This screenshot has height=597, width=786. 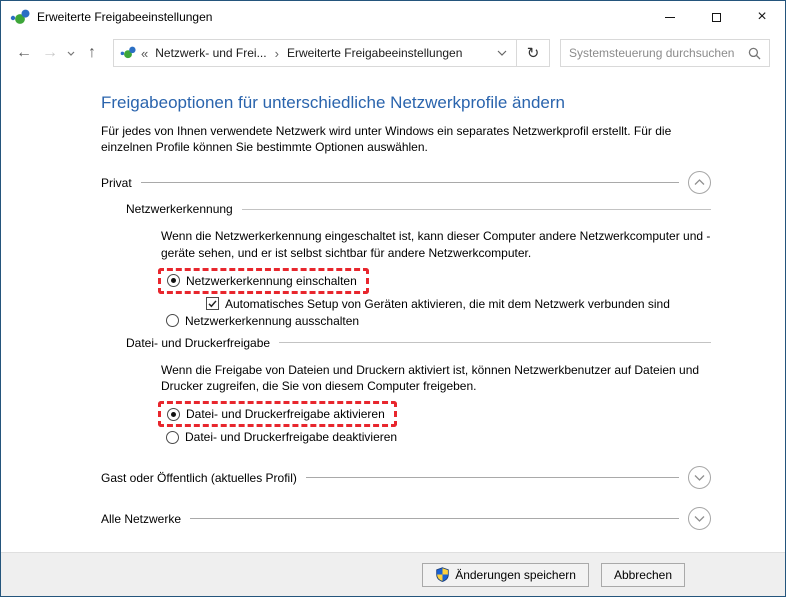 I want to click on cancel-label: Abbrechen, so click(x=642, y=574).